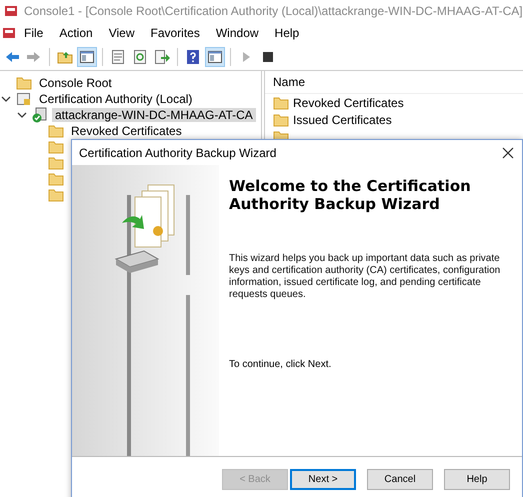 Image resolution: width=523 pixels, height=497 pixels. I want to click on refresh-icon, so click(140, 57).